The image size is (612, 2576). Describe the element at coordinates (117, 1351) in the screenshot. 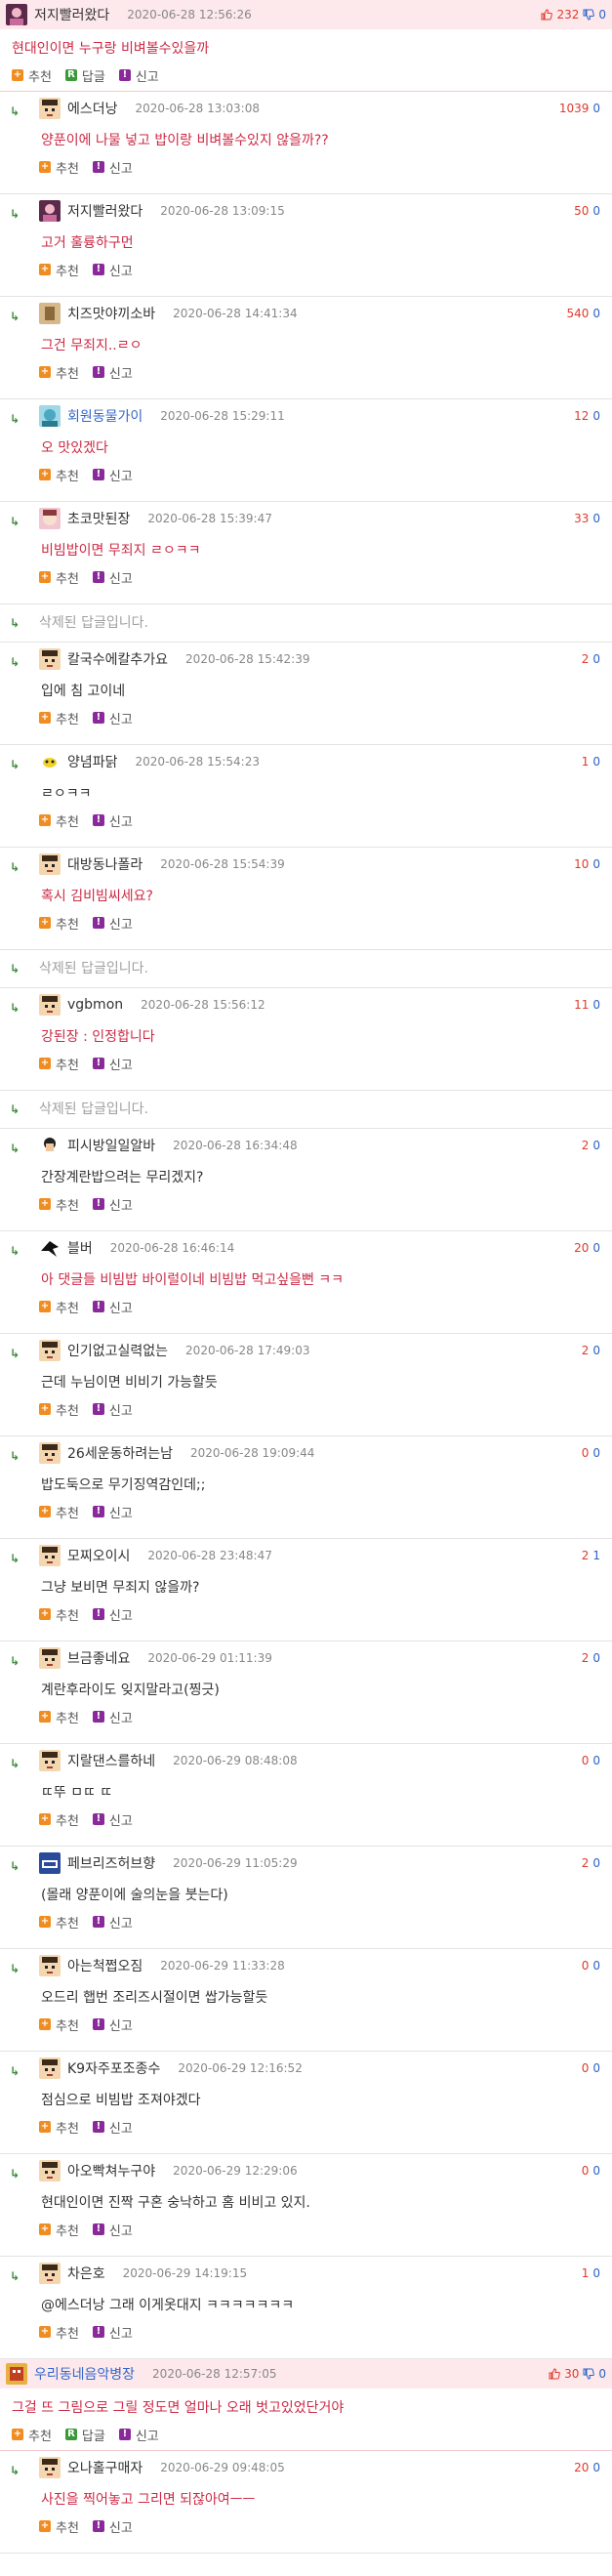

I see `author-nickname: 인기없고실력없는` at that location.